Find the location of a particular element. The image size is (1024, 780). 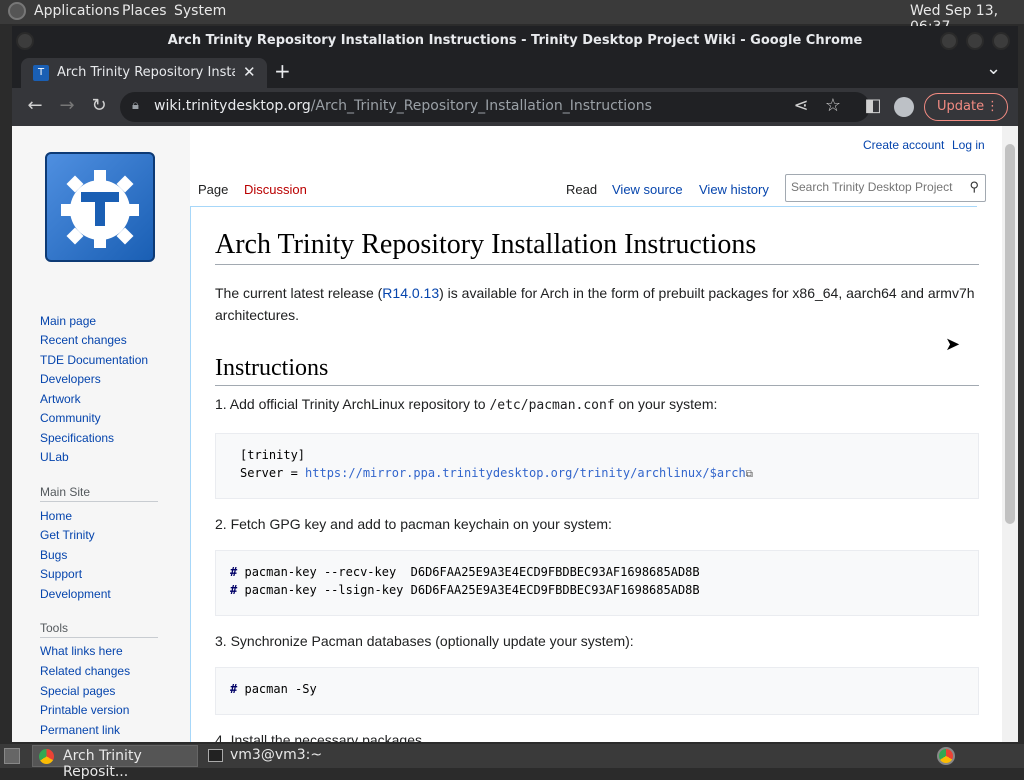

close-icon is located at coordinates (1001, 41).